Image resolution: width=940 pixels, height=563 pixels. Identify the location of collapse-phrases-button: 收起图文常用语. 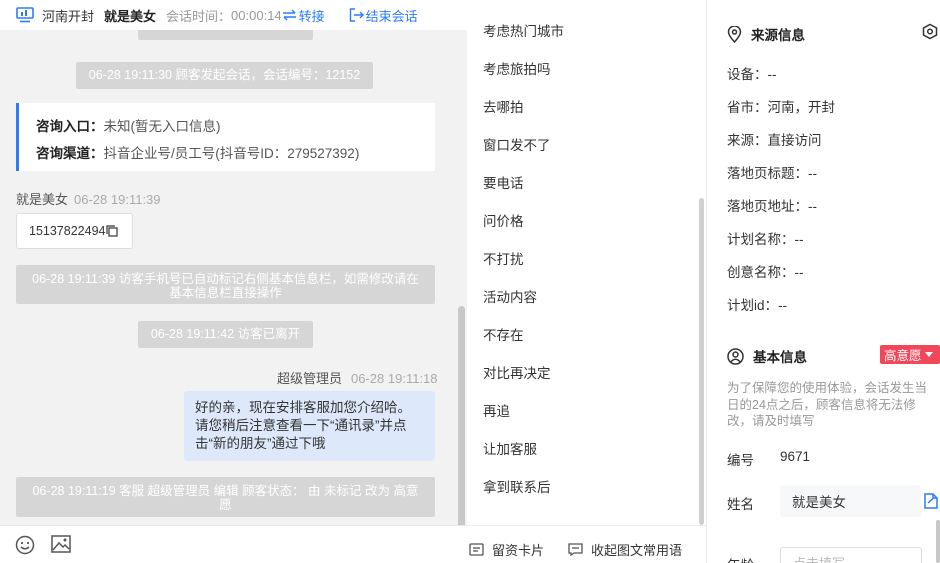
(625, 549).